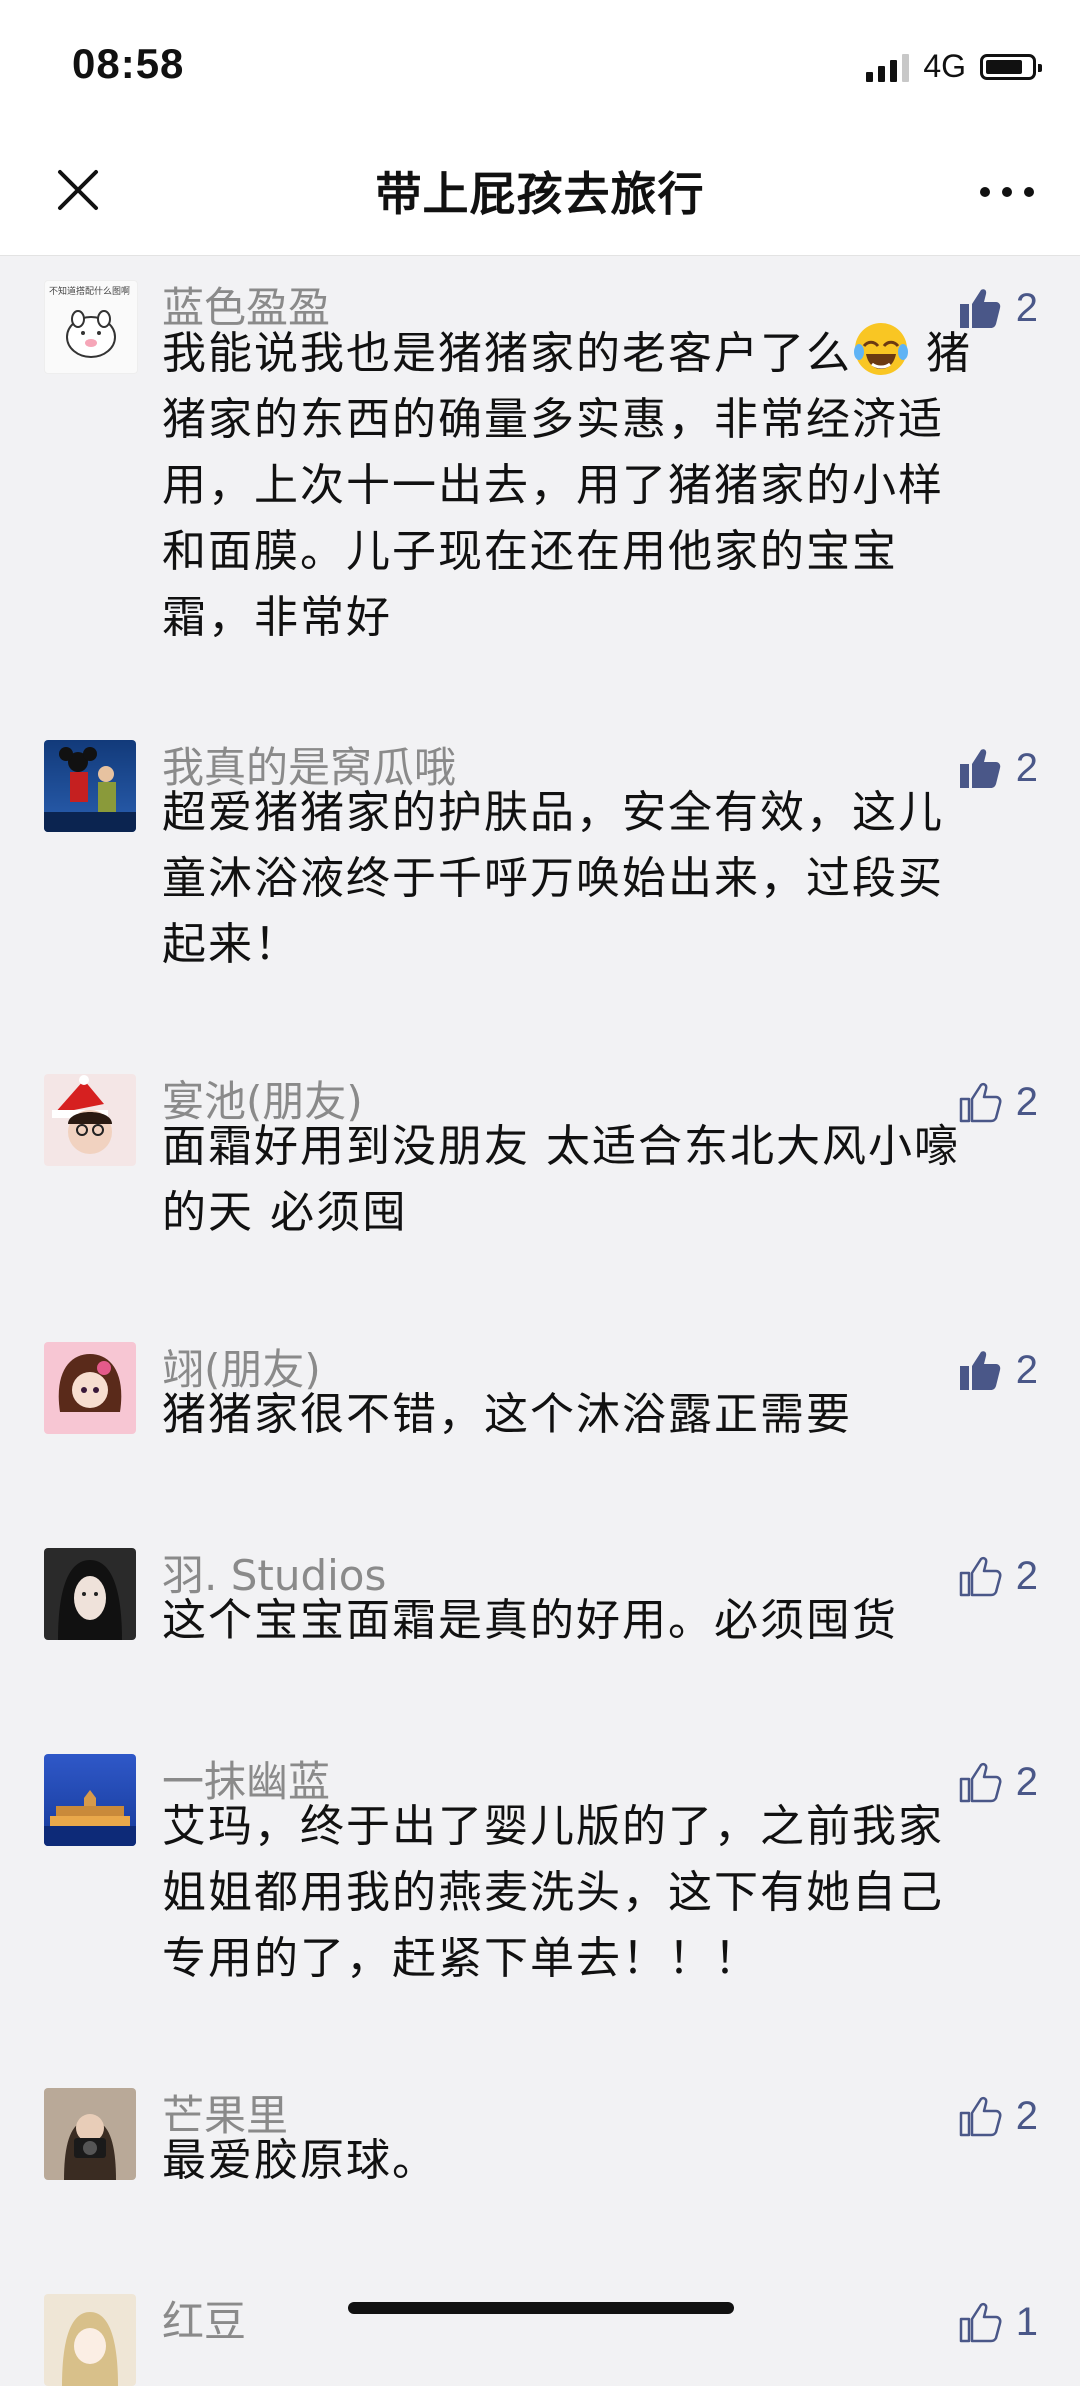 The image size is (1080, 2386). I want to click on comment-line: 姐姐都用我的燕麦洗头，这下有她自己, so click(553, 1892).